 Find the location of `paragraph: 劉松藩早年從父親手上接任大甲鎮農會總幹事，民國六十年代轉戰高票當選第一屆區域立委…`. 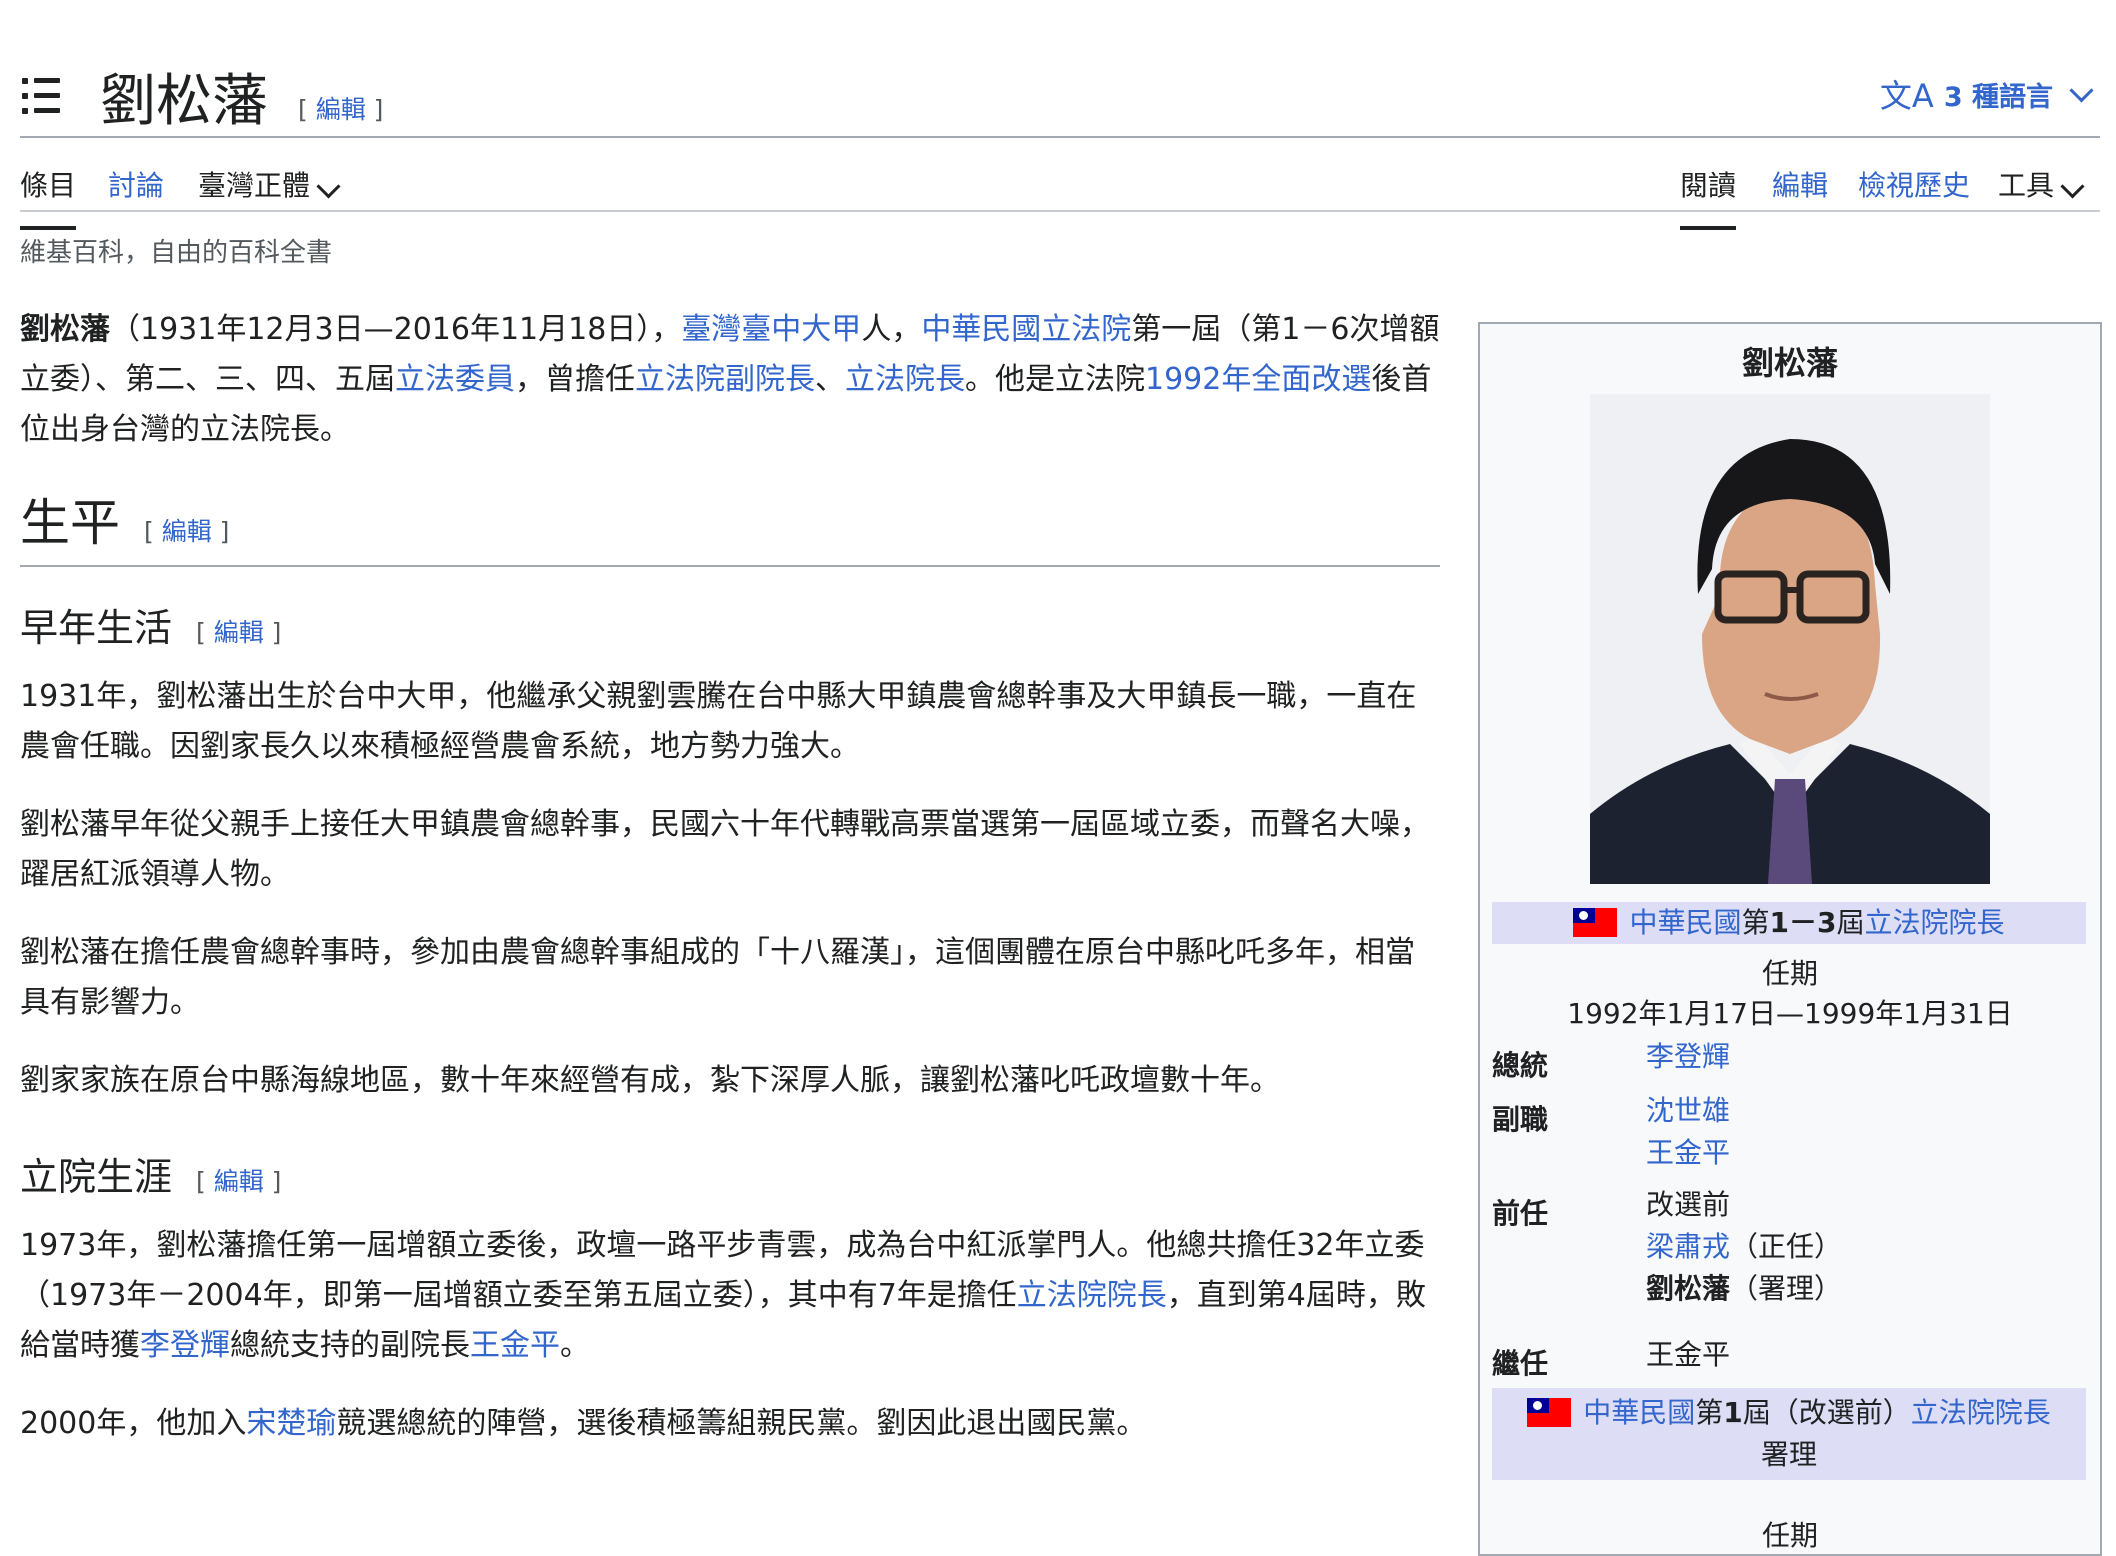

paragraph: 劉松藩早年從父親手上接任大甲鎮農會總幹事，民國六十年代轉戰高票當選第一屆區域立委… is located at coordinates (725, 849).